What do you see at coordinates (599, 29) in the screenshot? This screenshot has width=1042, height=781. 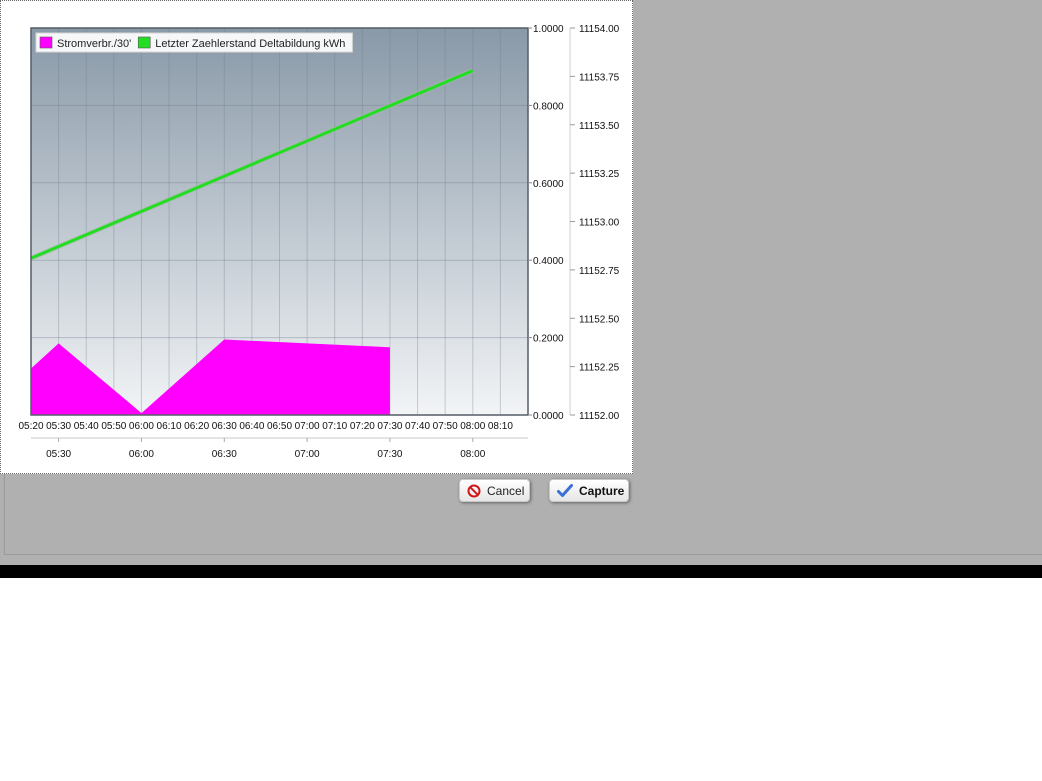 I see `y-right-tick-label: 11154.00` at bounding box center [599, 29].